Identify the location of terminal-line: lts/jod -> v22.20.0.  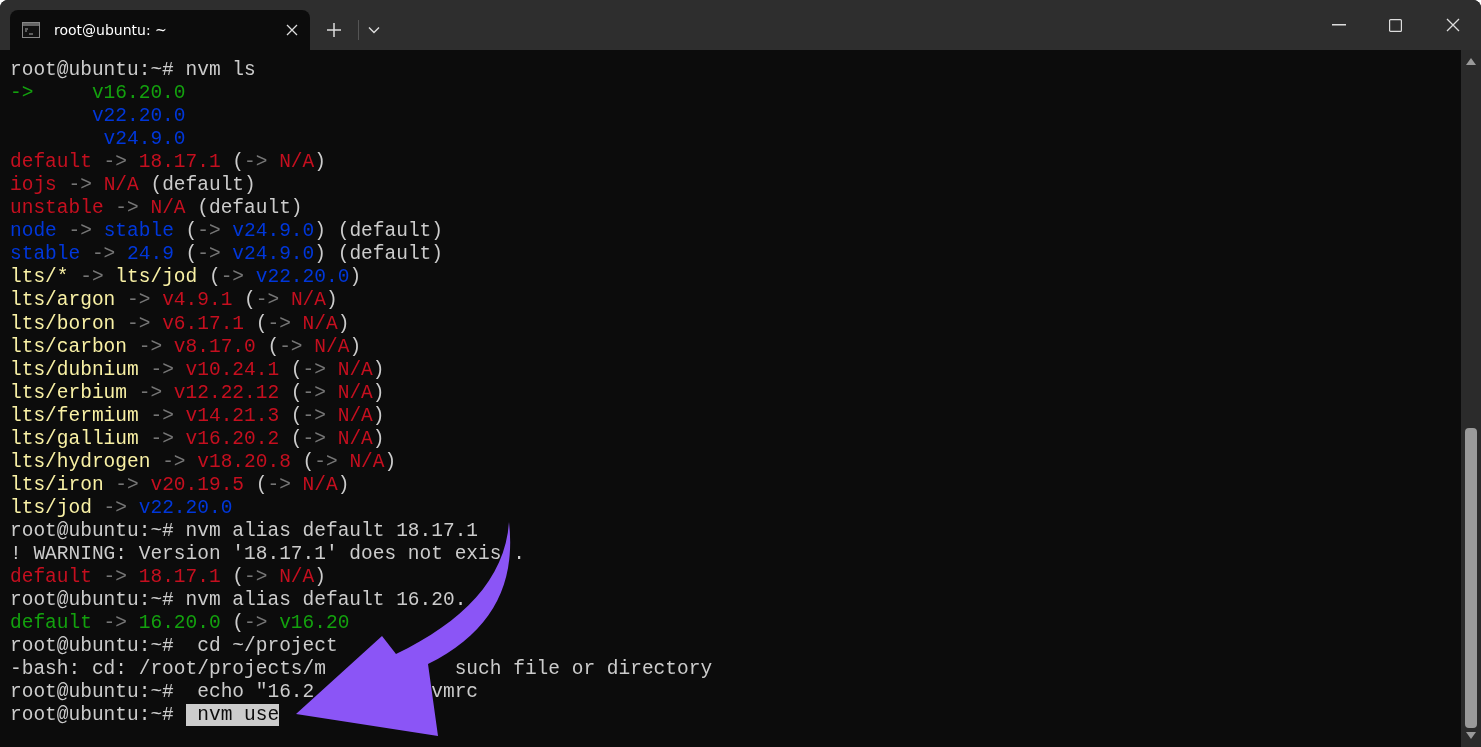
(121, 508).